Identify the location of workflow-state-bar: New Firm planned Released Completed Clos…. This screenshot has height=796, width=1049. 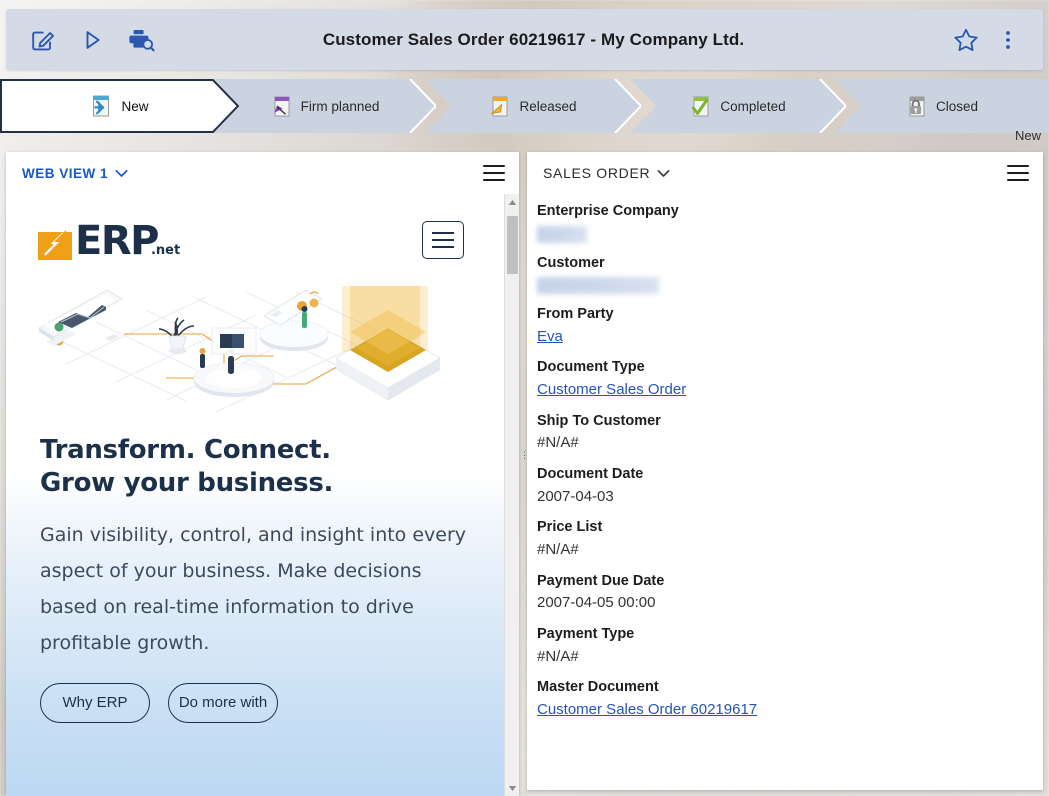
(524, 106).